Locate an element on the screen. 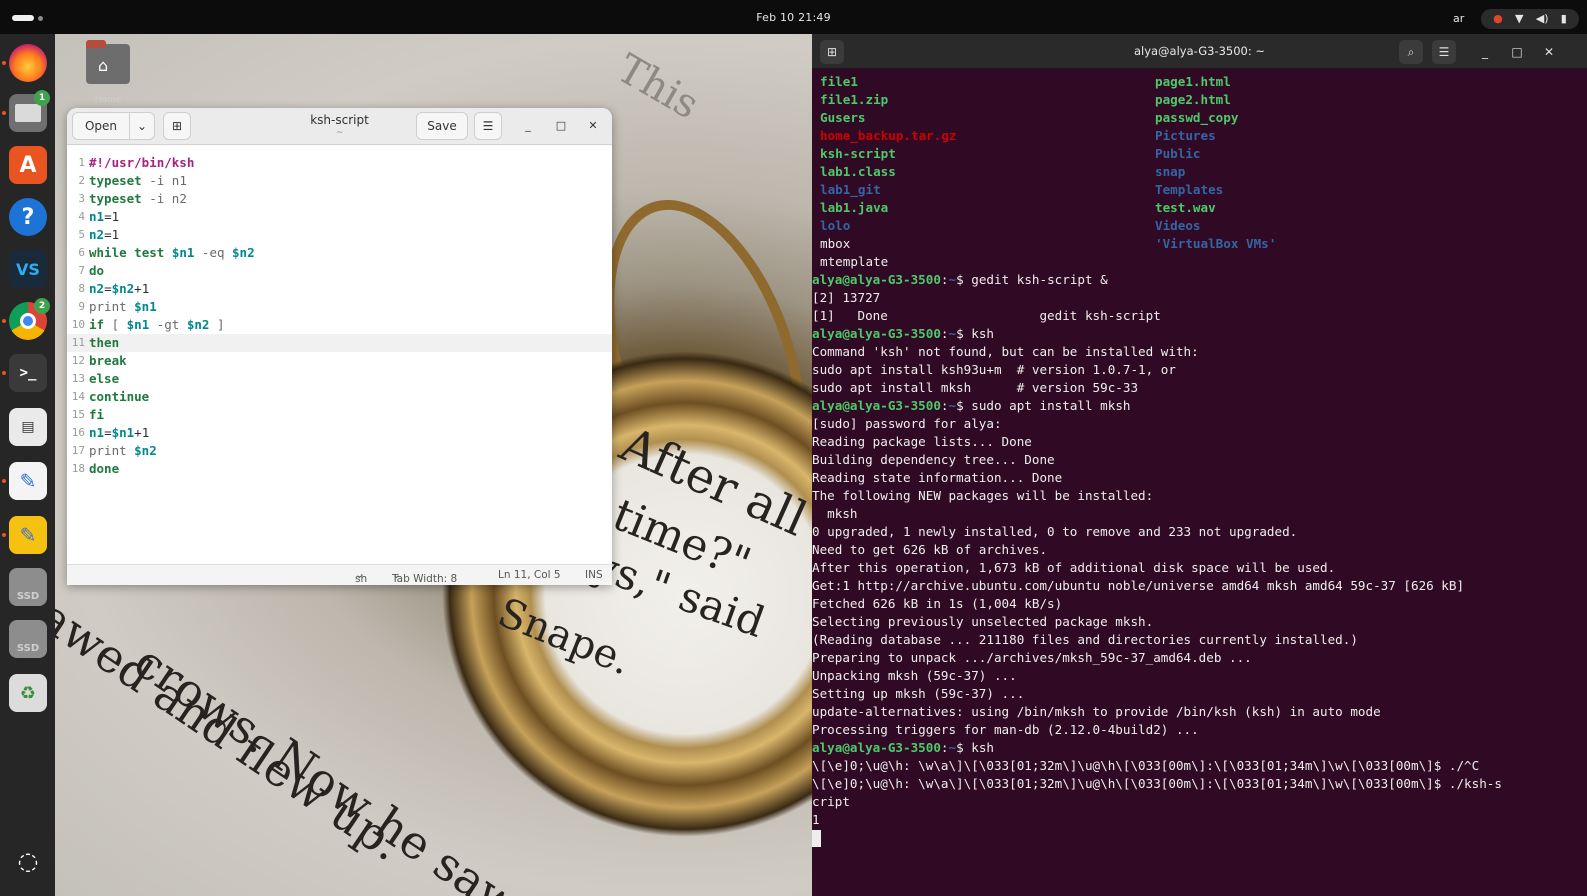 The height and width of the screenshot is (896, 1587). line-number: 17 is located at coordinates (78, 450).